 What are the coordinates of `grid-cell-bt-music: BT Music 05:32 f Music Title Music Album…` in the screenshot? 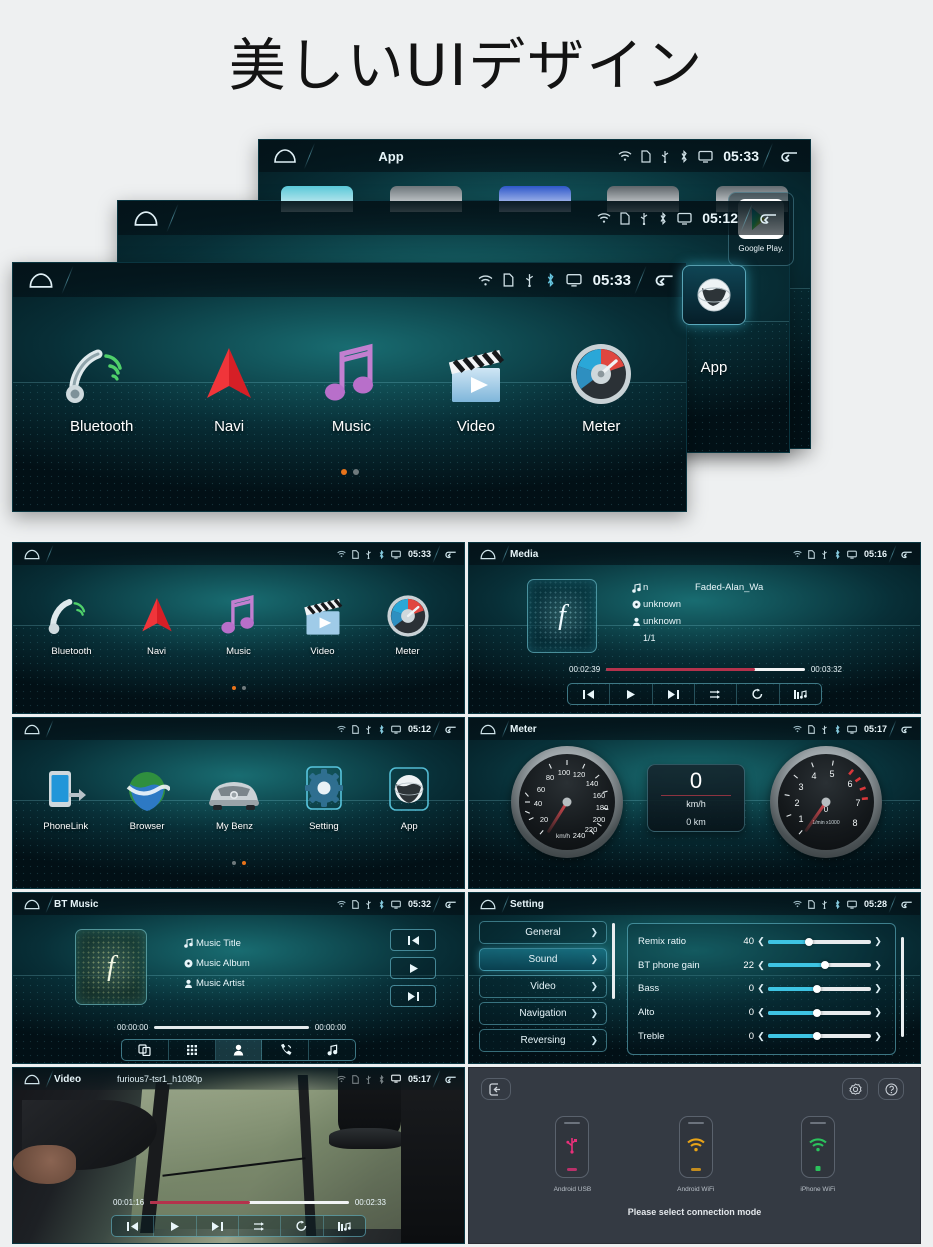 It's located at (238, 978).